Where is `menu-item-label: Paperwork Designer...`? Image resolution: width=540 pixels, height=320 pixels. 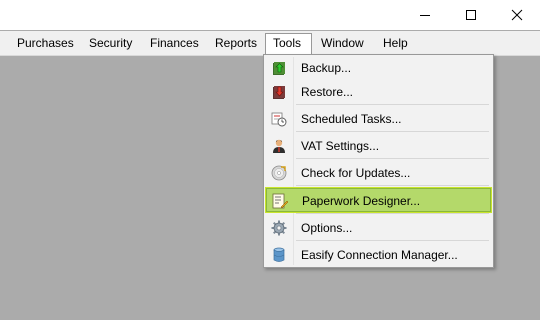 menu-item-label: Paperwork Designer... is located at coordinates (361, 201).